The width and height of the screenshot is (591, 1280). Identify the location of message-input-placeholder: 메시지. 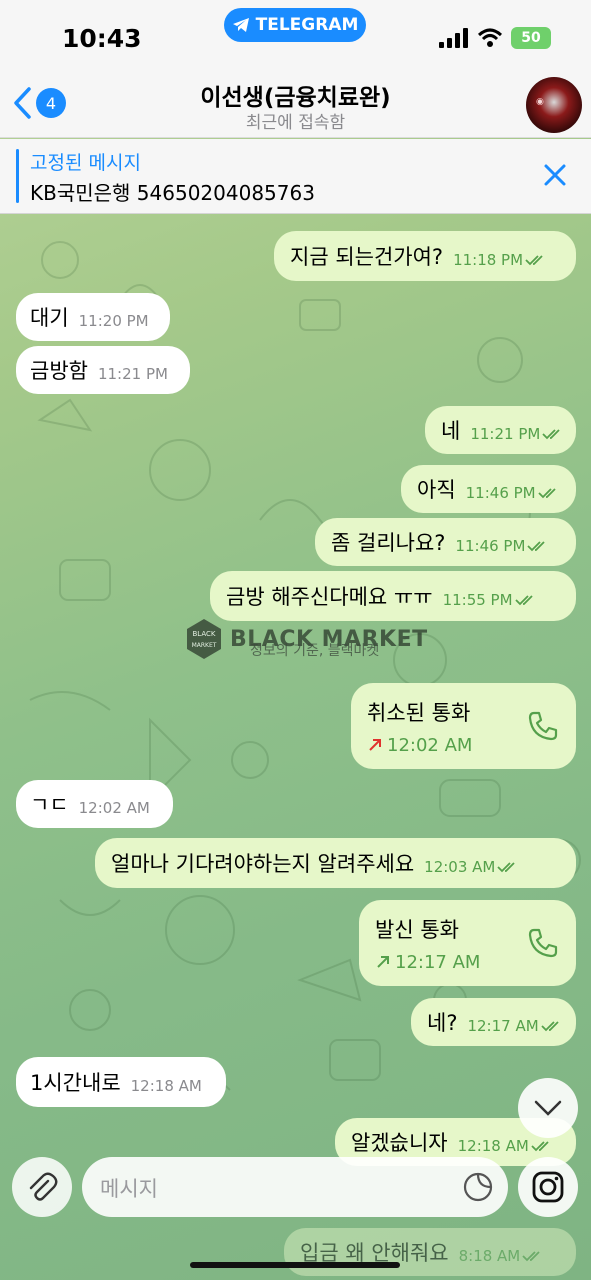
(129, 1189).